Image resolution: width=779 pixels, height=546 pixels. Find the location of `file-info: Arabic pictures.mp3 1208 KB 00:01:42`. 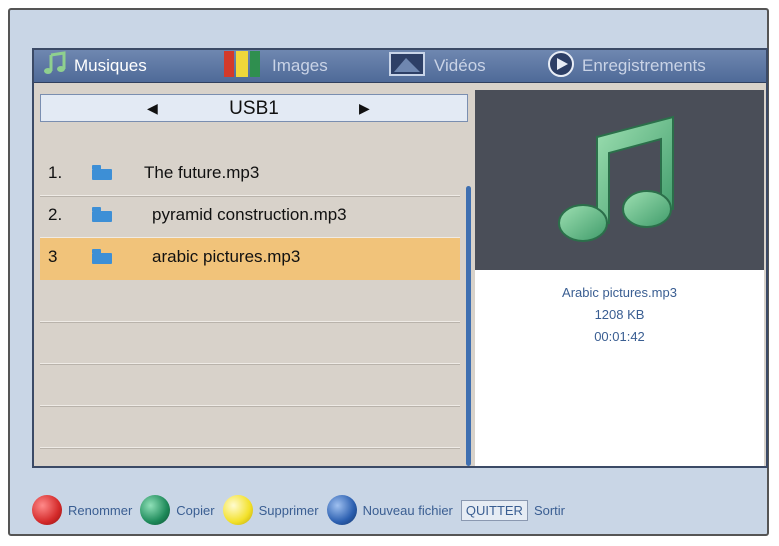

file-info: Arabic pictures.mp3 1208 KB 00:01:42 is located at coordinates (619, 368).